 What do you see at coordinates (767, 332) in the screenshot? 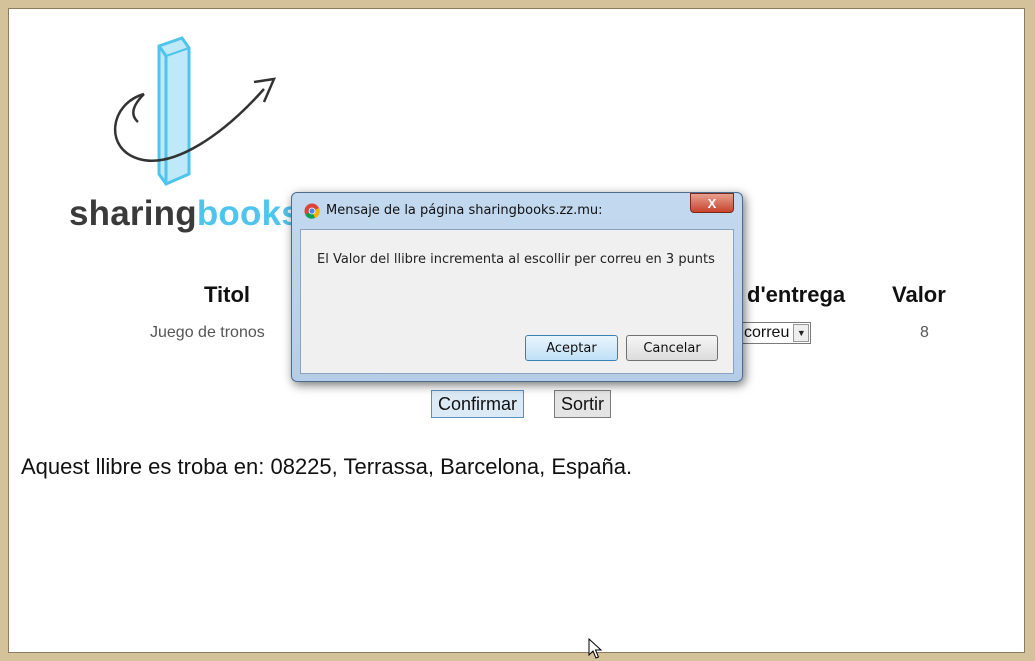
I see `delivery-select-value: correu` at bounding box center [767, 332].